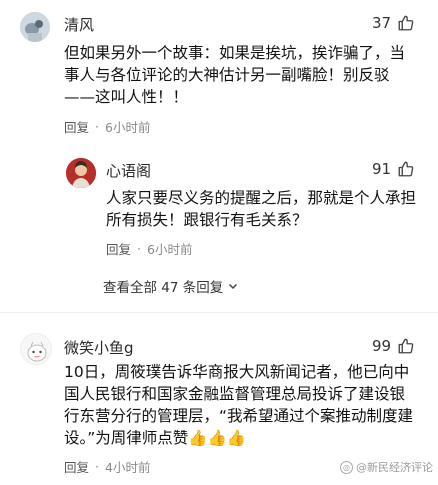 The height and width of the screenshot is (485, 438). I want to click on like-count: 91, so click(382, 169).